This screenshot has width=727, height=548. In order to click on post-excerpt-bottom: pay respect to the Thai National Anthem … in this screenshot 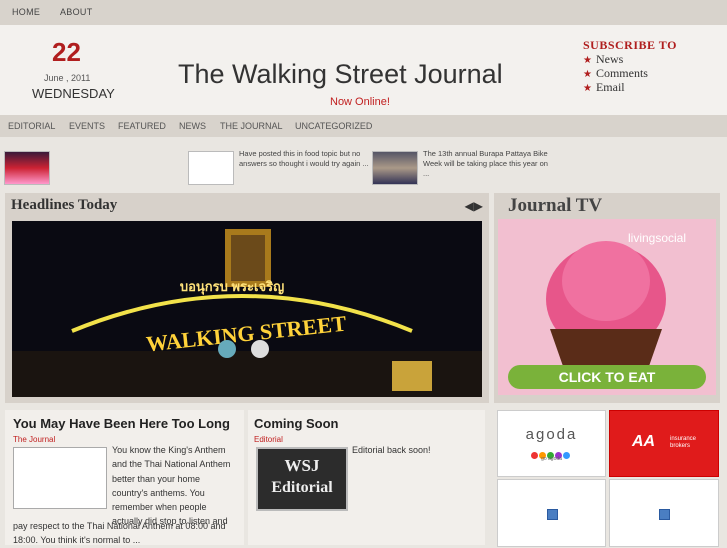, I will do `click(119, 533)`.